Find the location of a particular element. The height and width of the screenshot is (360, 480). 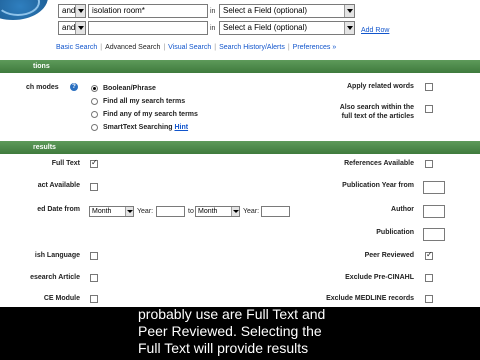

database-logo is located at coordinates (24, 10).